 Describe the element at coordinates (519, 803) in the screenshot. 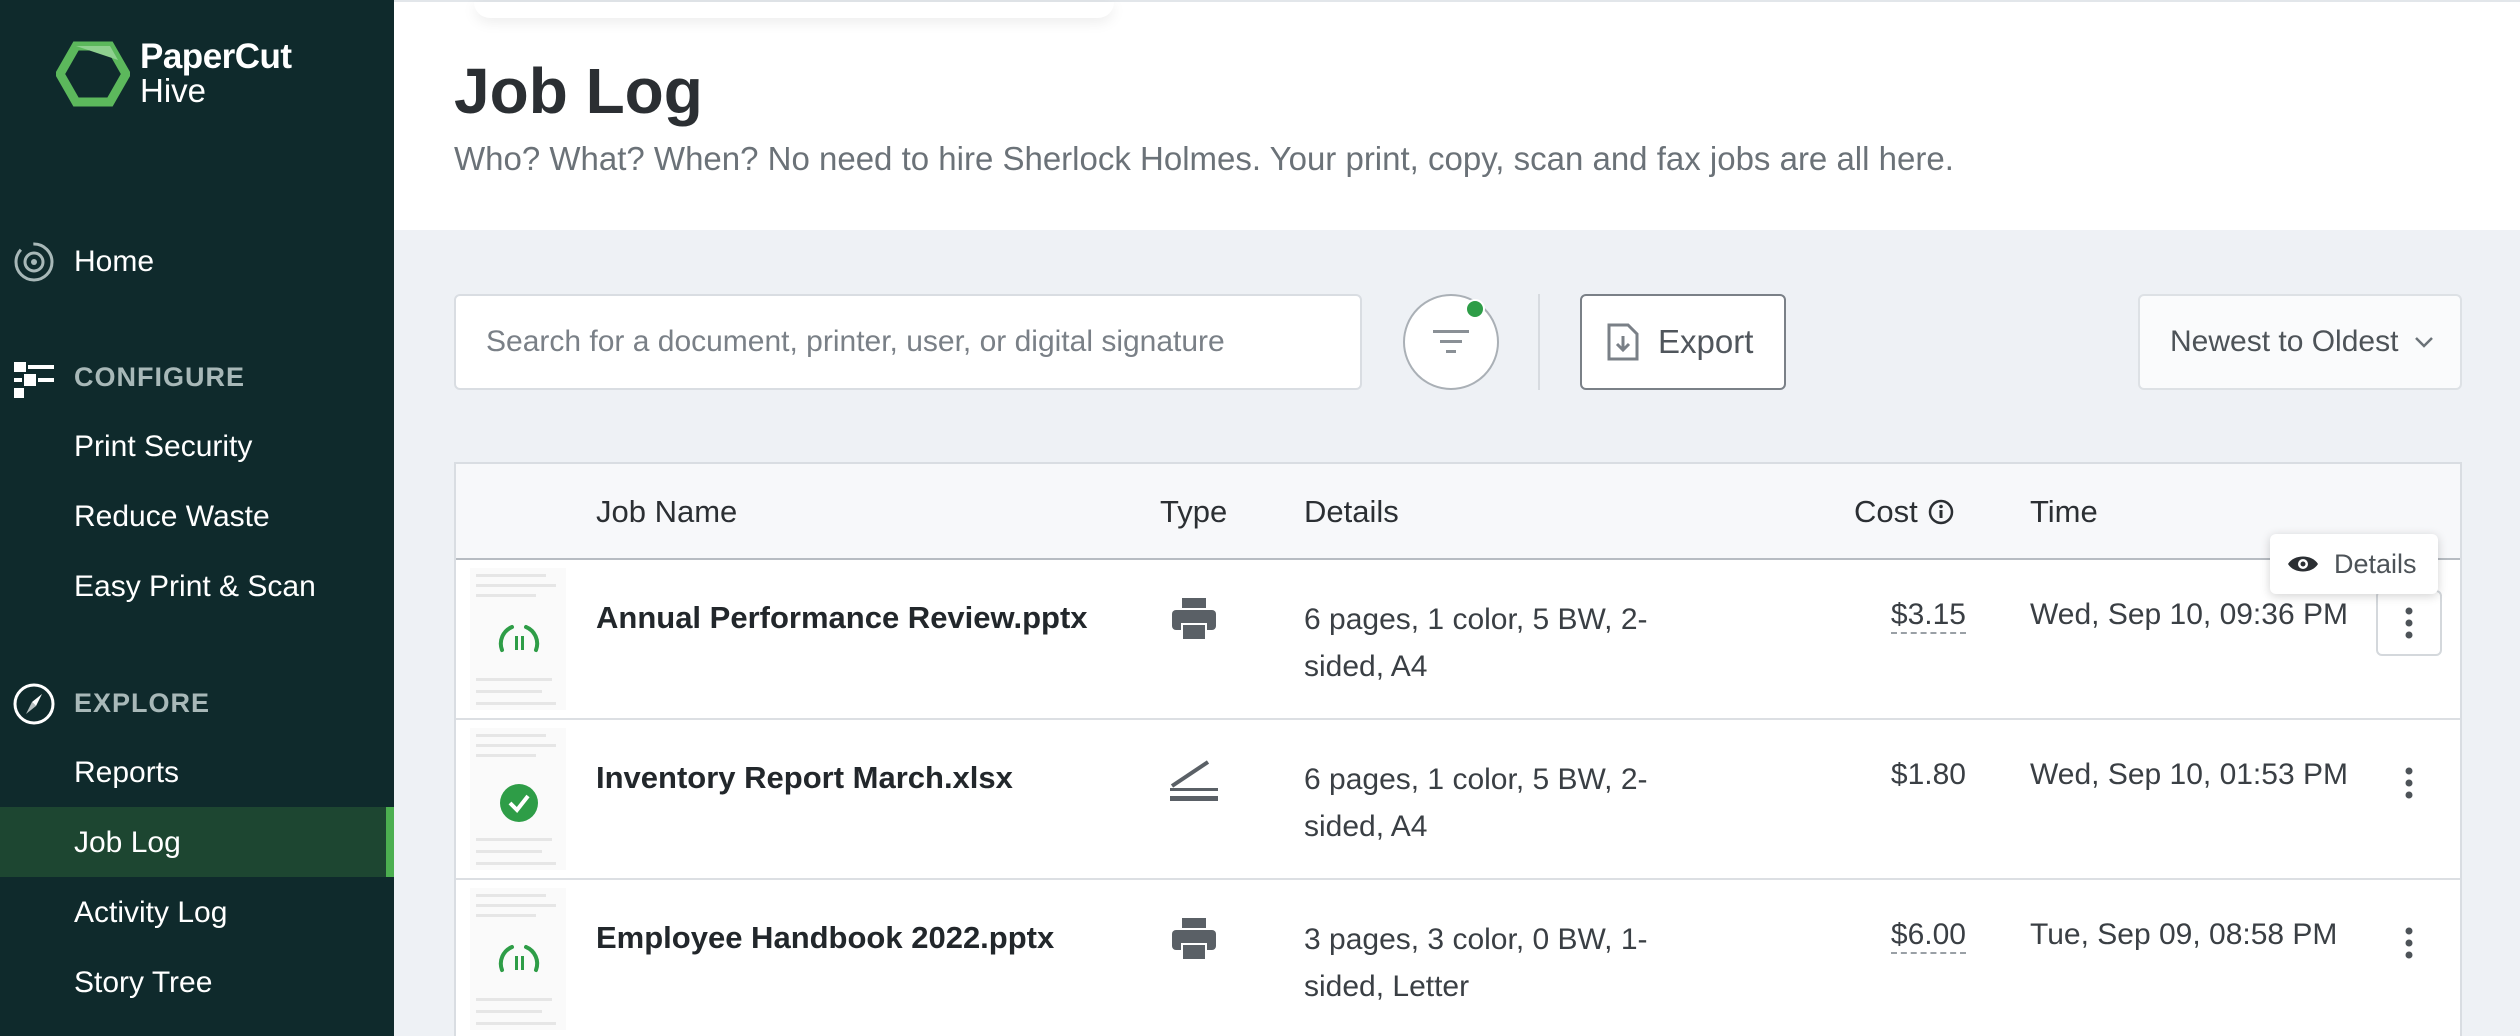

I see `checkmark-circle-icon` at that location.